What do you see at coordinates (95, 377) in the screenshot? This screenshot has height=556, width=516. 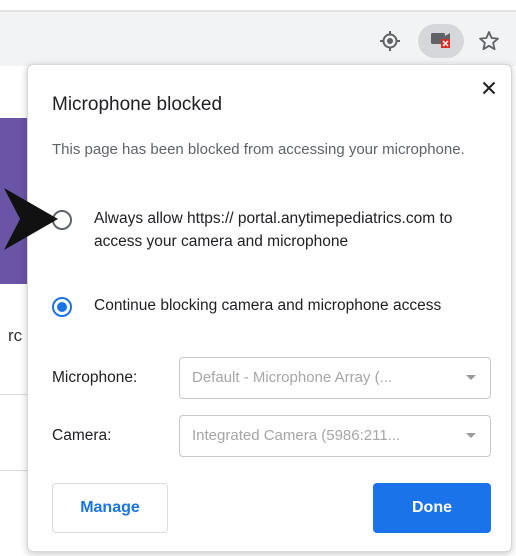 I see `microphone-label: Microphone:` at bounding box center [95, 377].